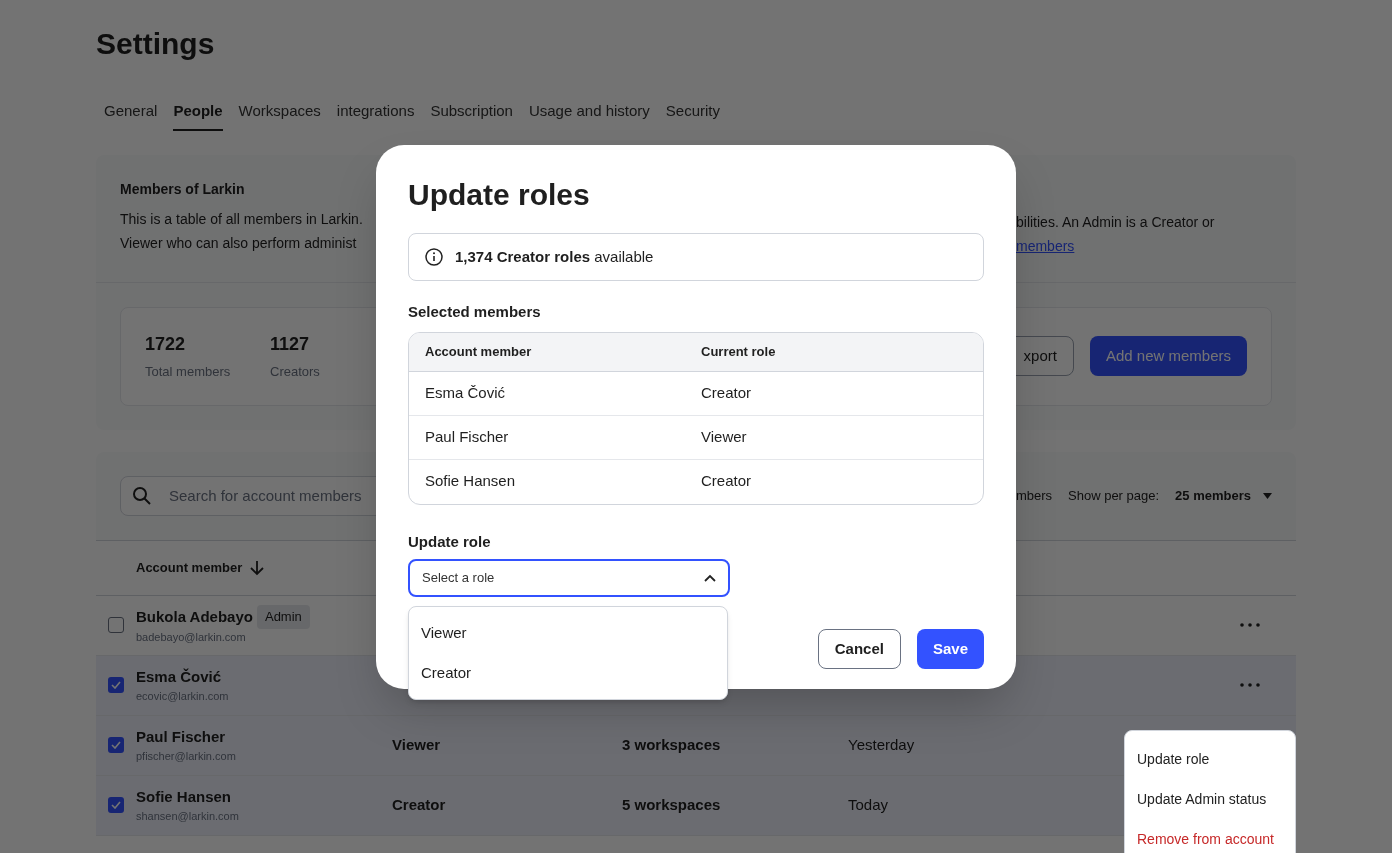 The width and height of the screenshot is (1392, 853). What do you see at coordinates (466, 392) in the screenshot?
I see `table-cell-text: Esma Čović` at bounding box center [466, 392].